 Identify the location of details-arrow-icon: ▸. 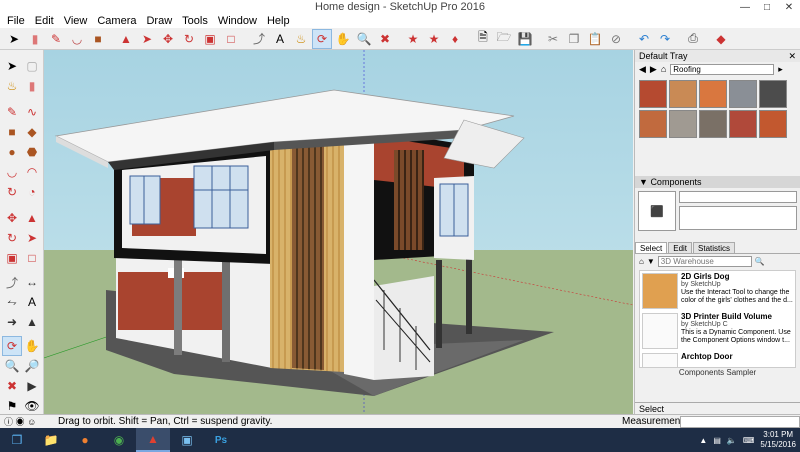
(780, 69).